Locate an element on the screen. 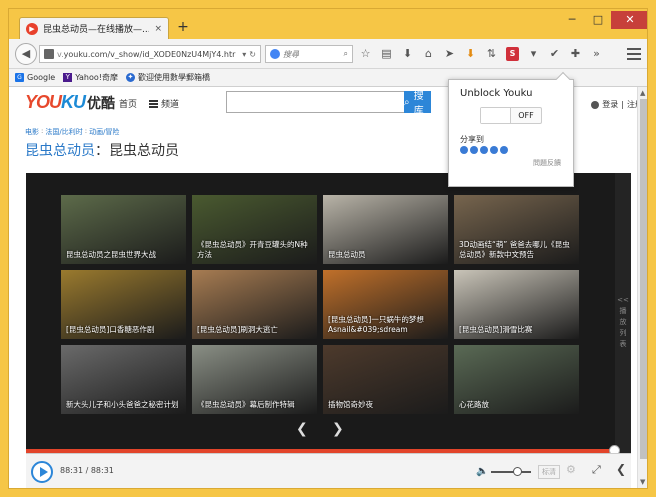  bookmark-yahoo: Y Yahoo!奇摩 is located at coordinates (90, 77).